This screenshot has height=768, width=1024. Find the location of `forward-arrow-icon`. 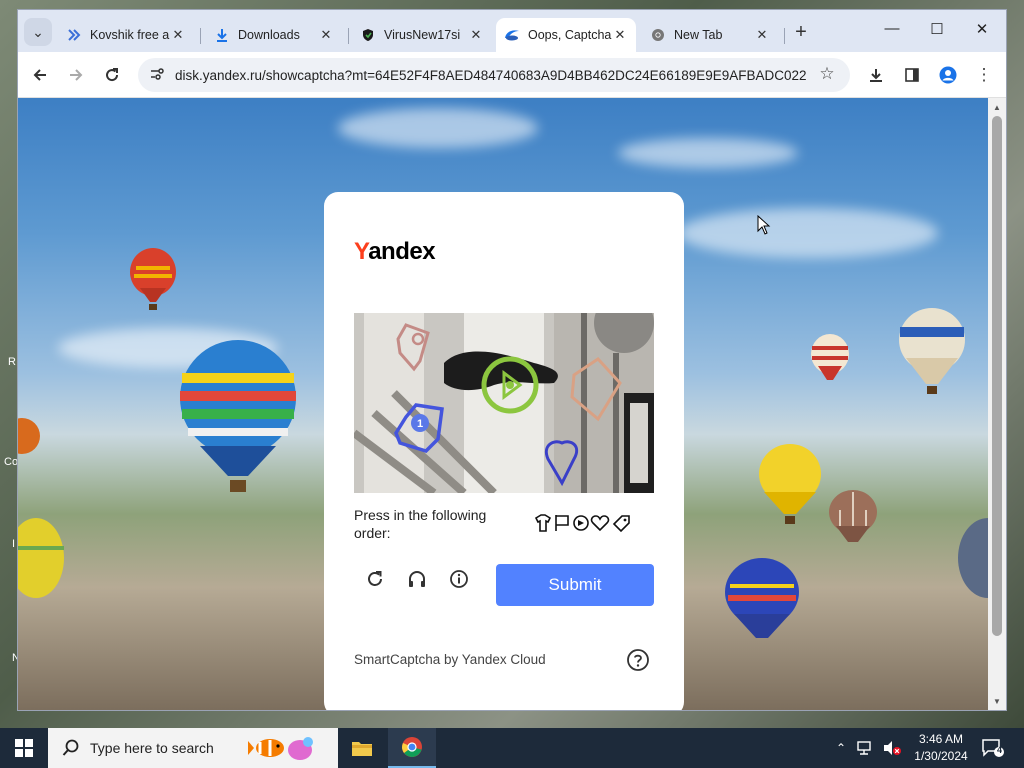

forward-arrow-icon is located at coordinates (76, 75).